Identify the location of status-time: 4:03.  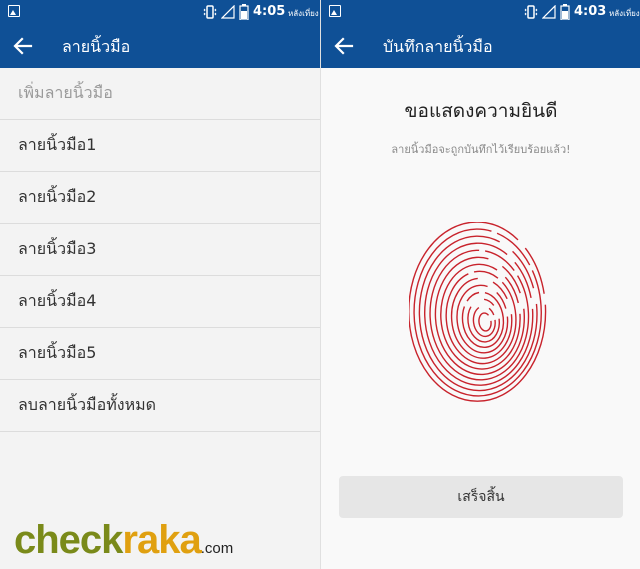
(590, 11).